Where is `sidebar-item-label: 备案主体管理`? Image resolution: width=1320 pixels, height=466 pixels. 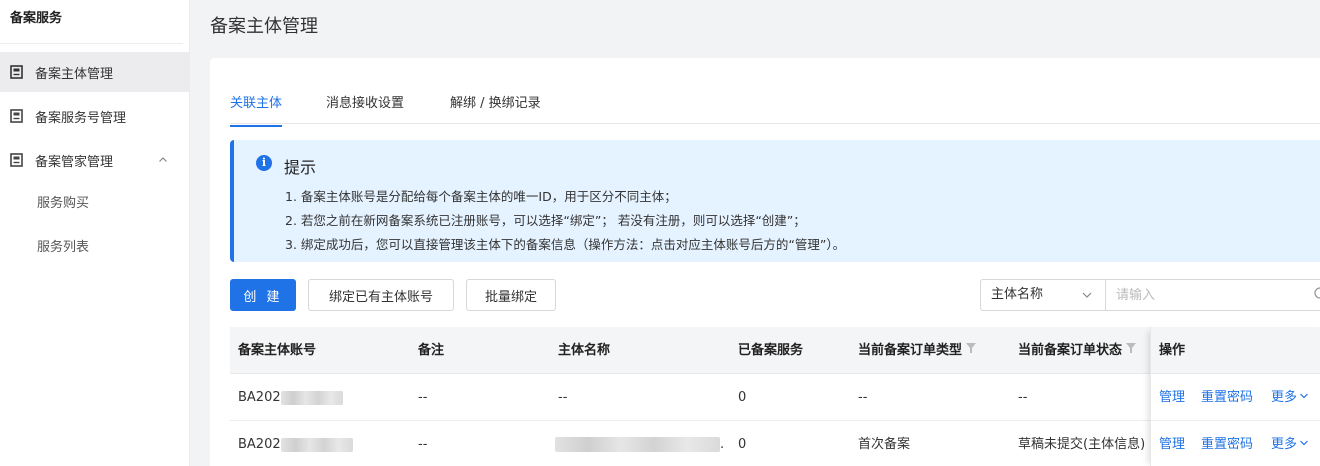
sidebar-item-label: 备案主体管理 is located at coordinates (74, 74).